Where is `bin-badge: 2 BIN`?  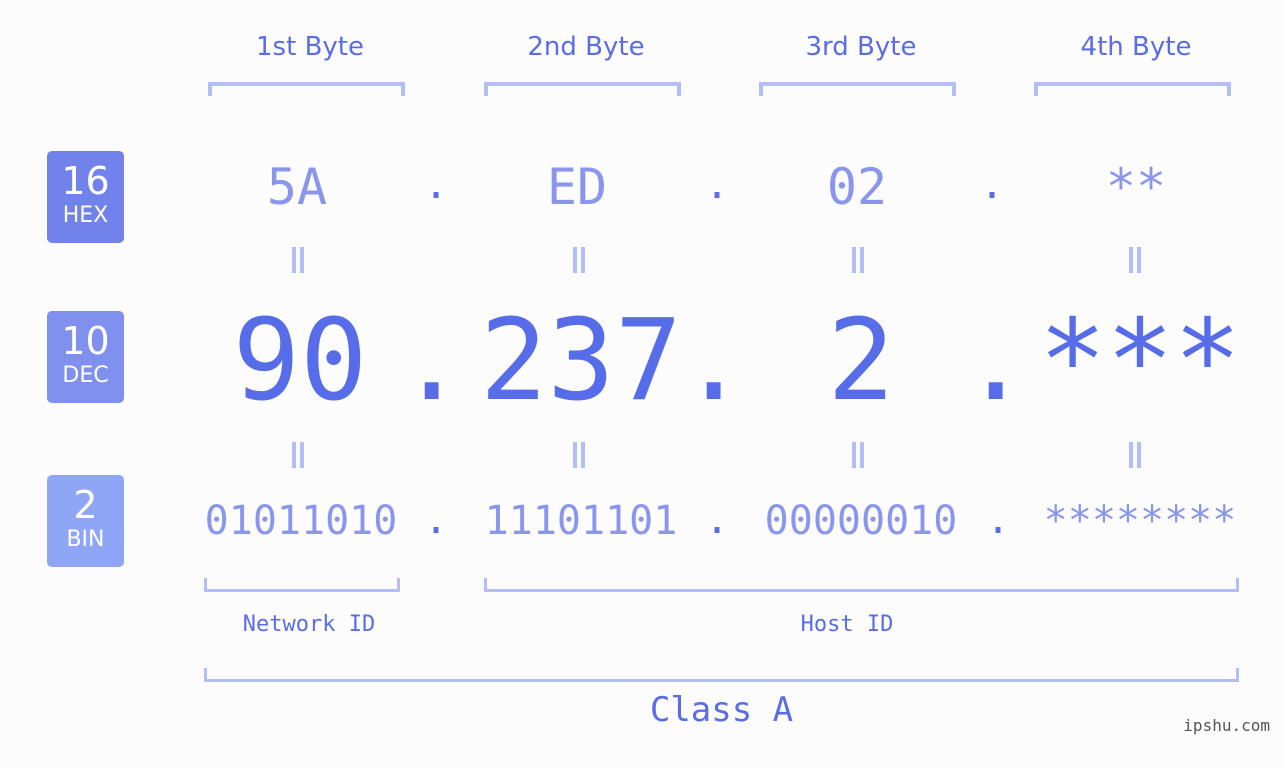
bin-badge: 2 BIN is located at coordinates (85, 521).